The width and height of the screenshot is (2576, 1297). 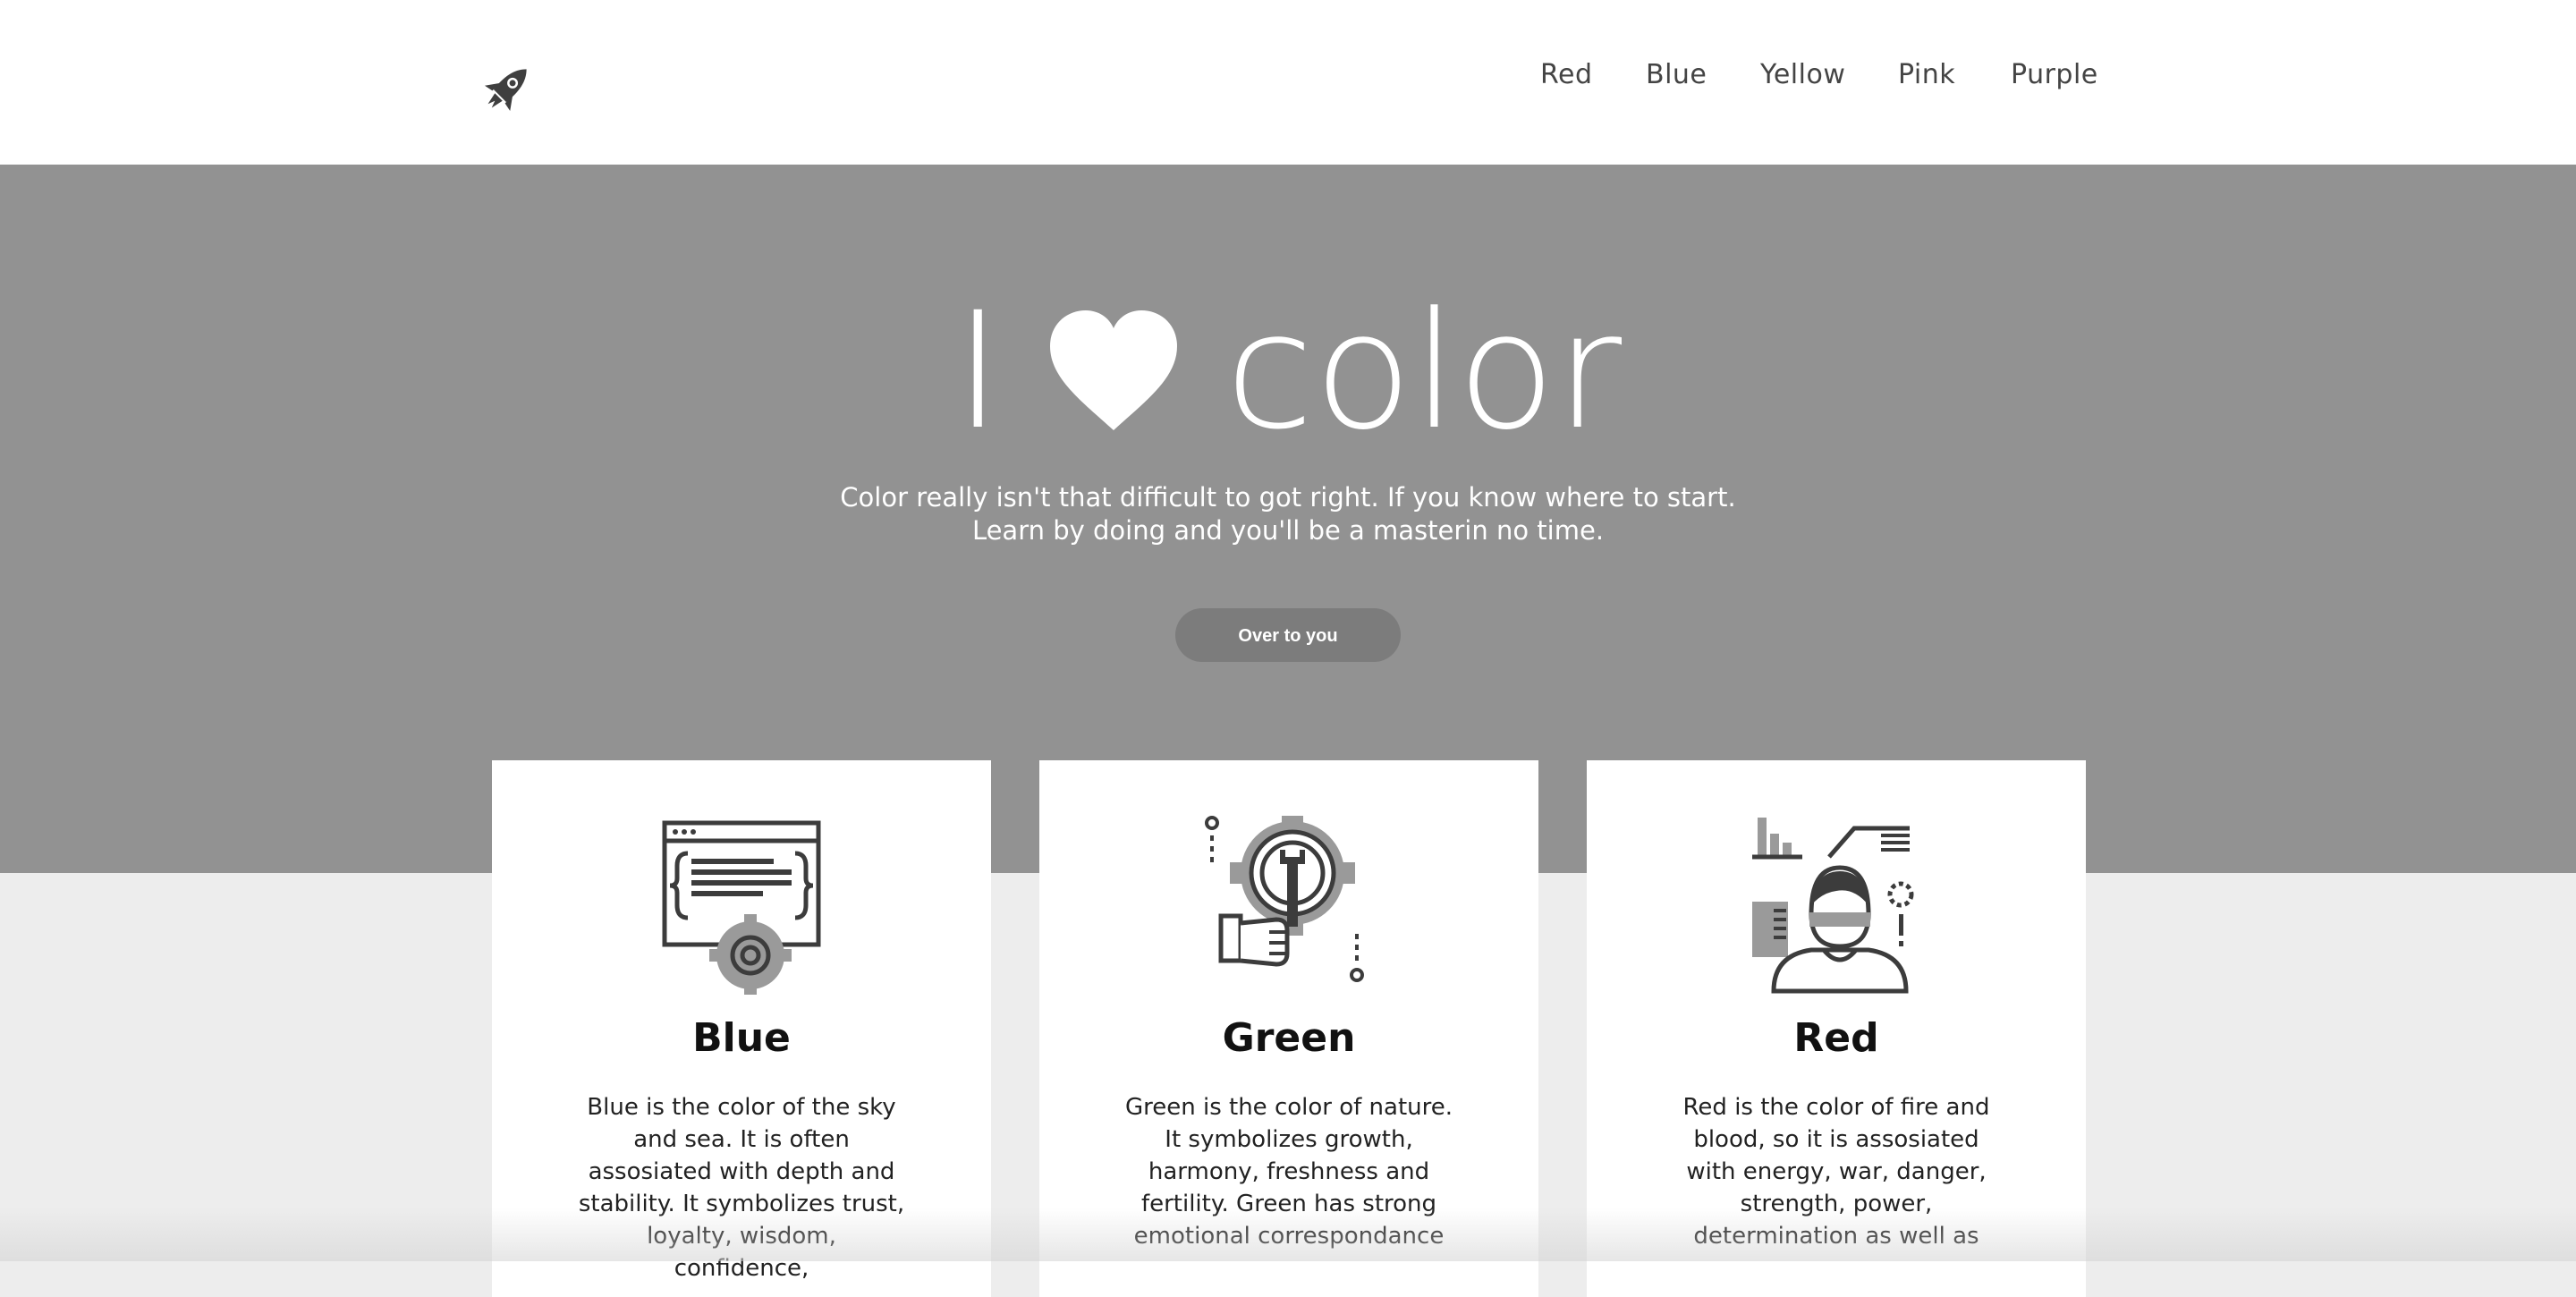 I want to click on card-text-line: with energy, war, danger,, so click(x=1836, y=1171).